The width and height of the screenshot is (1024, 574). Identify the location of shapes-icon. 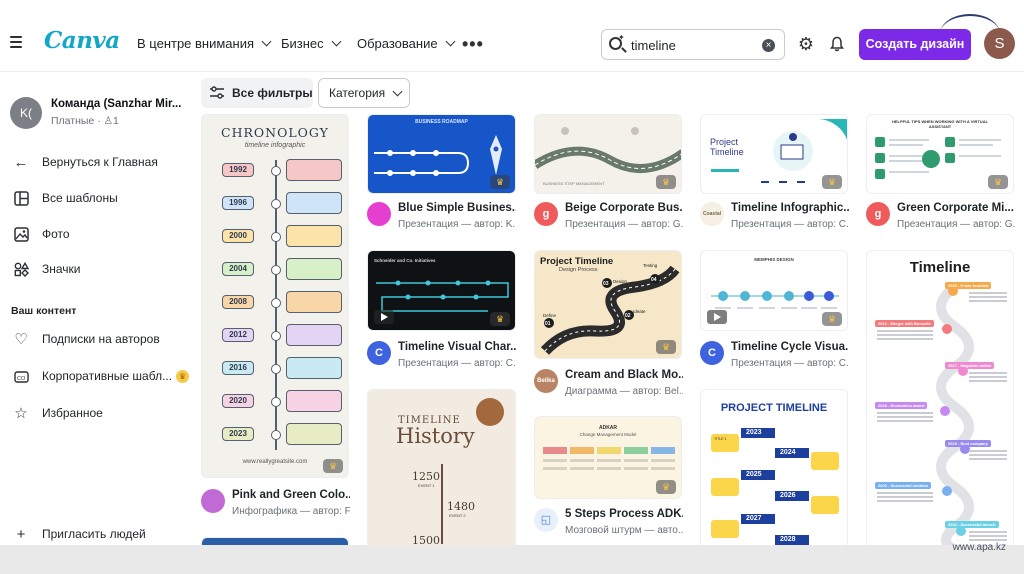
(21, 269).